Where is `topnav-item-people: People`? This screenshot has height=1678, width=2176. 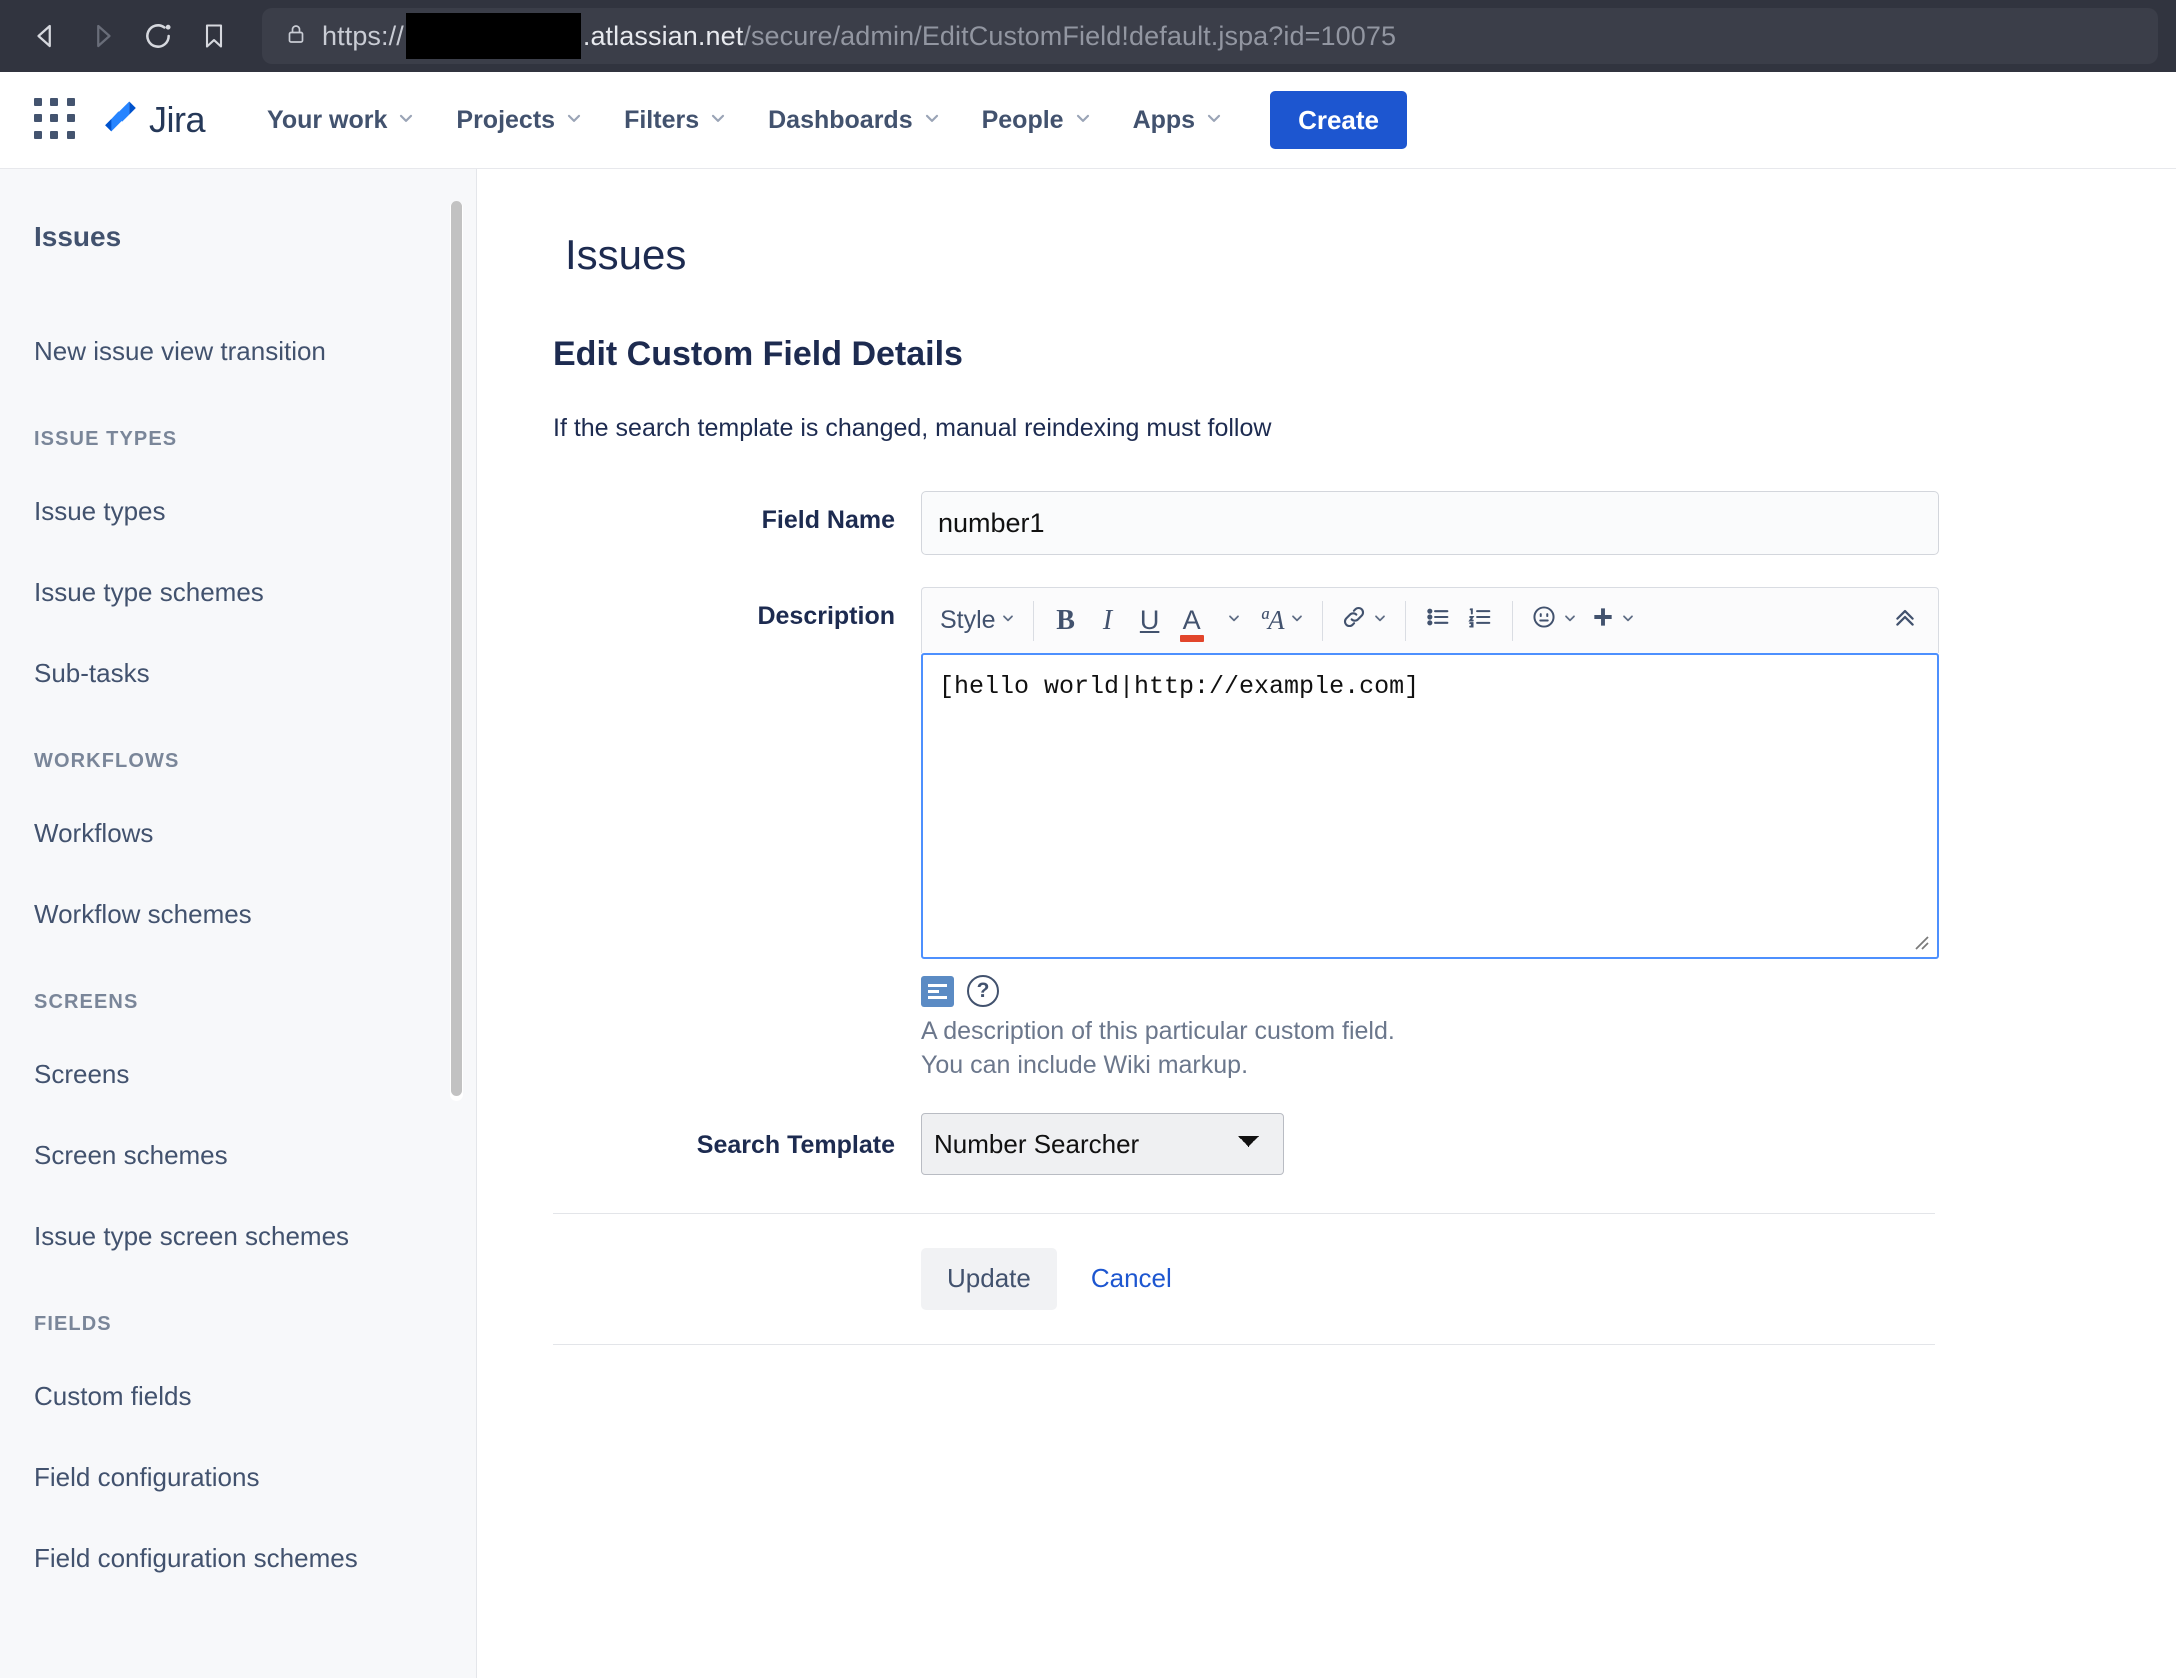
topnav-item-people: People is located at coordinates (1037, 120).